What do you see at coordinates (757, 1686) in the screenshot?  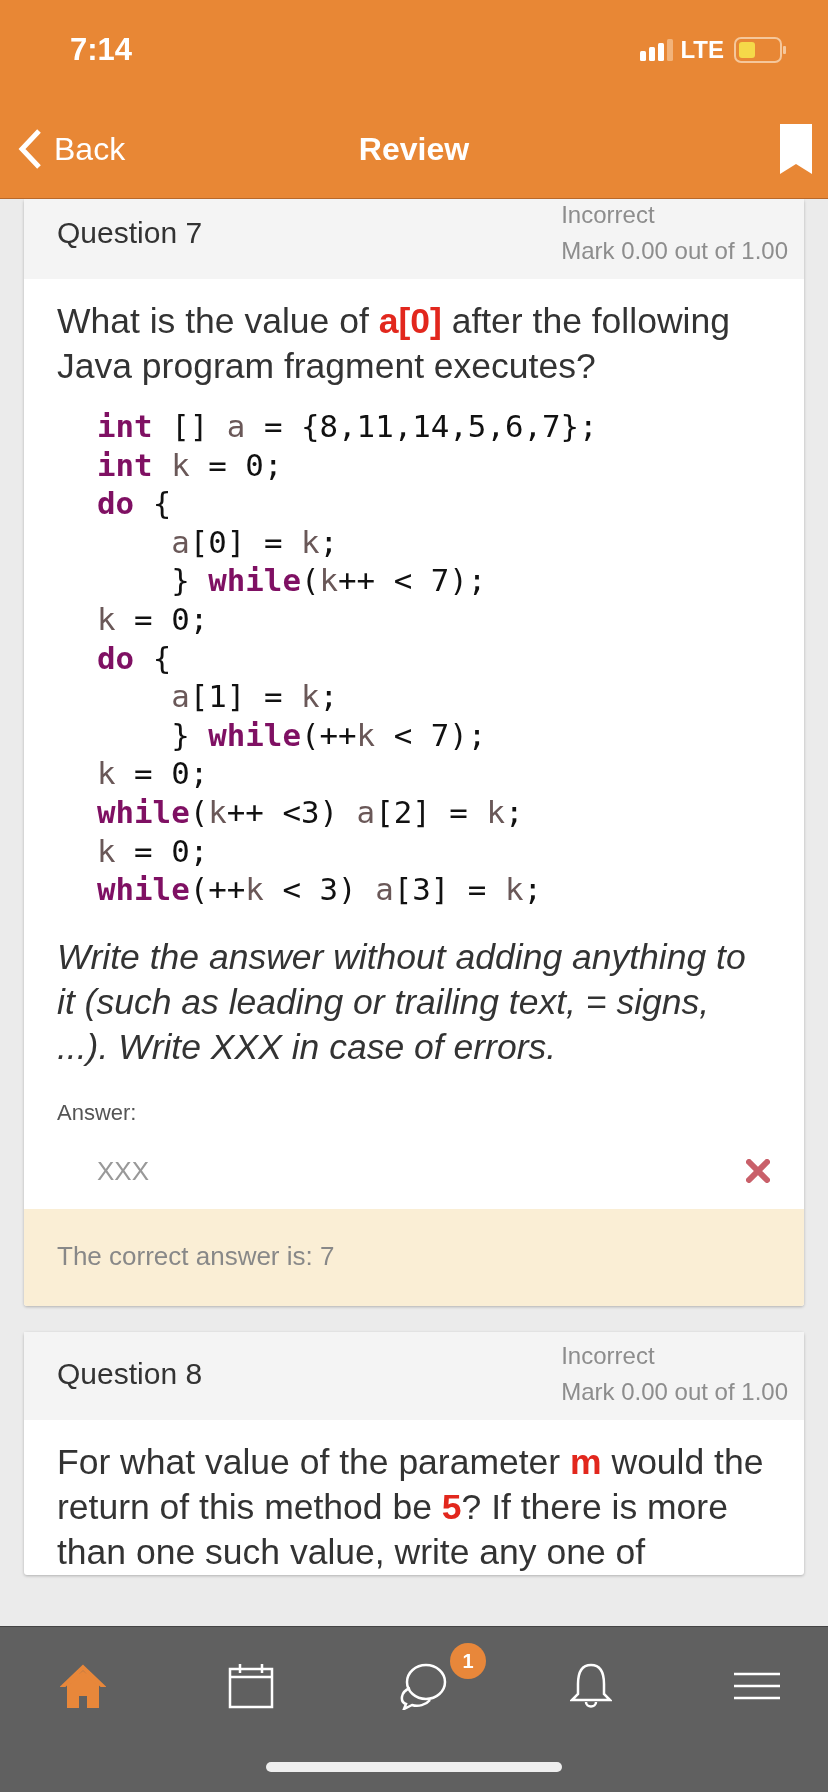 I see `menu-icon` at bounding box center [757, 1686].